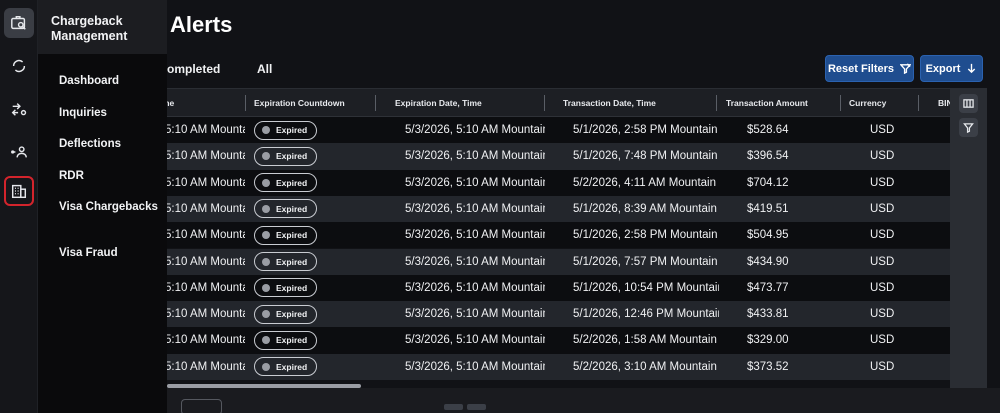 The width and height of the screenshot is (1000, 413). I want to click on tab-all: All, so click(264, 69).